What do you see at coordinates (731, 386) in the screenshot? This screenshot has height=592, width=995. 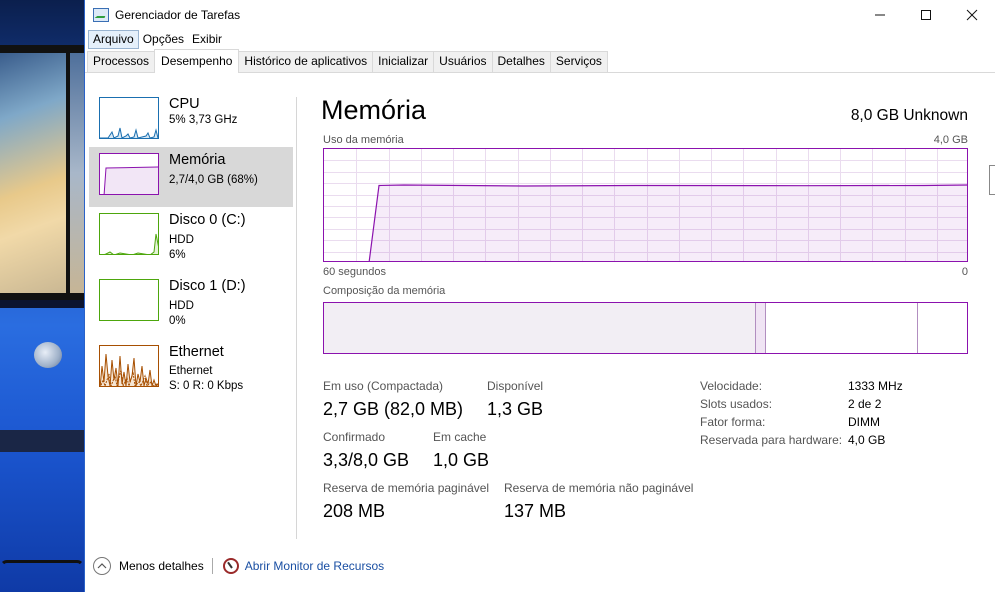 I see `spec-speed-label: Velocidade:` at bounding box center [731, 386].